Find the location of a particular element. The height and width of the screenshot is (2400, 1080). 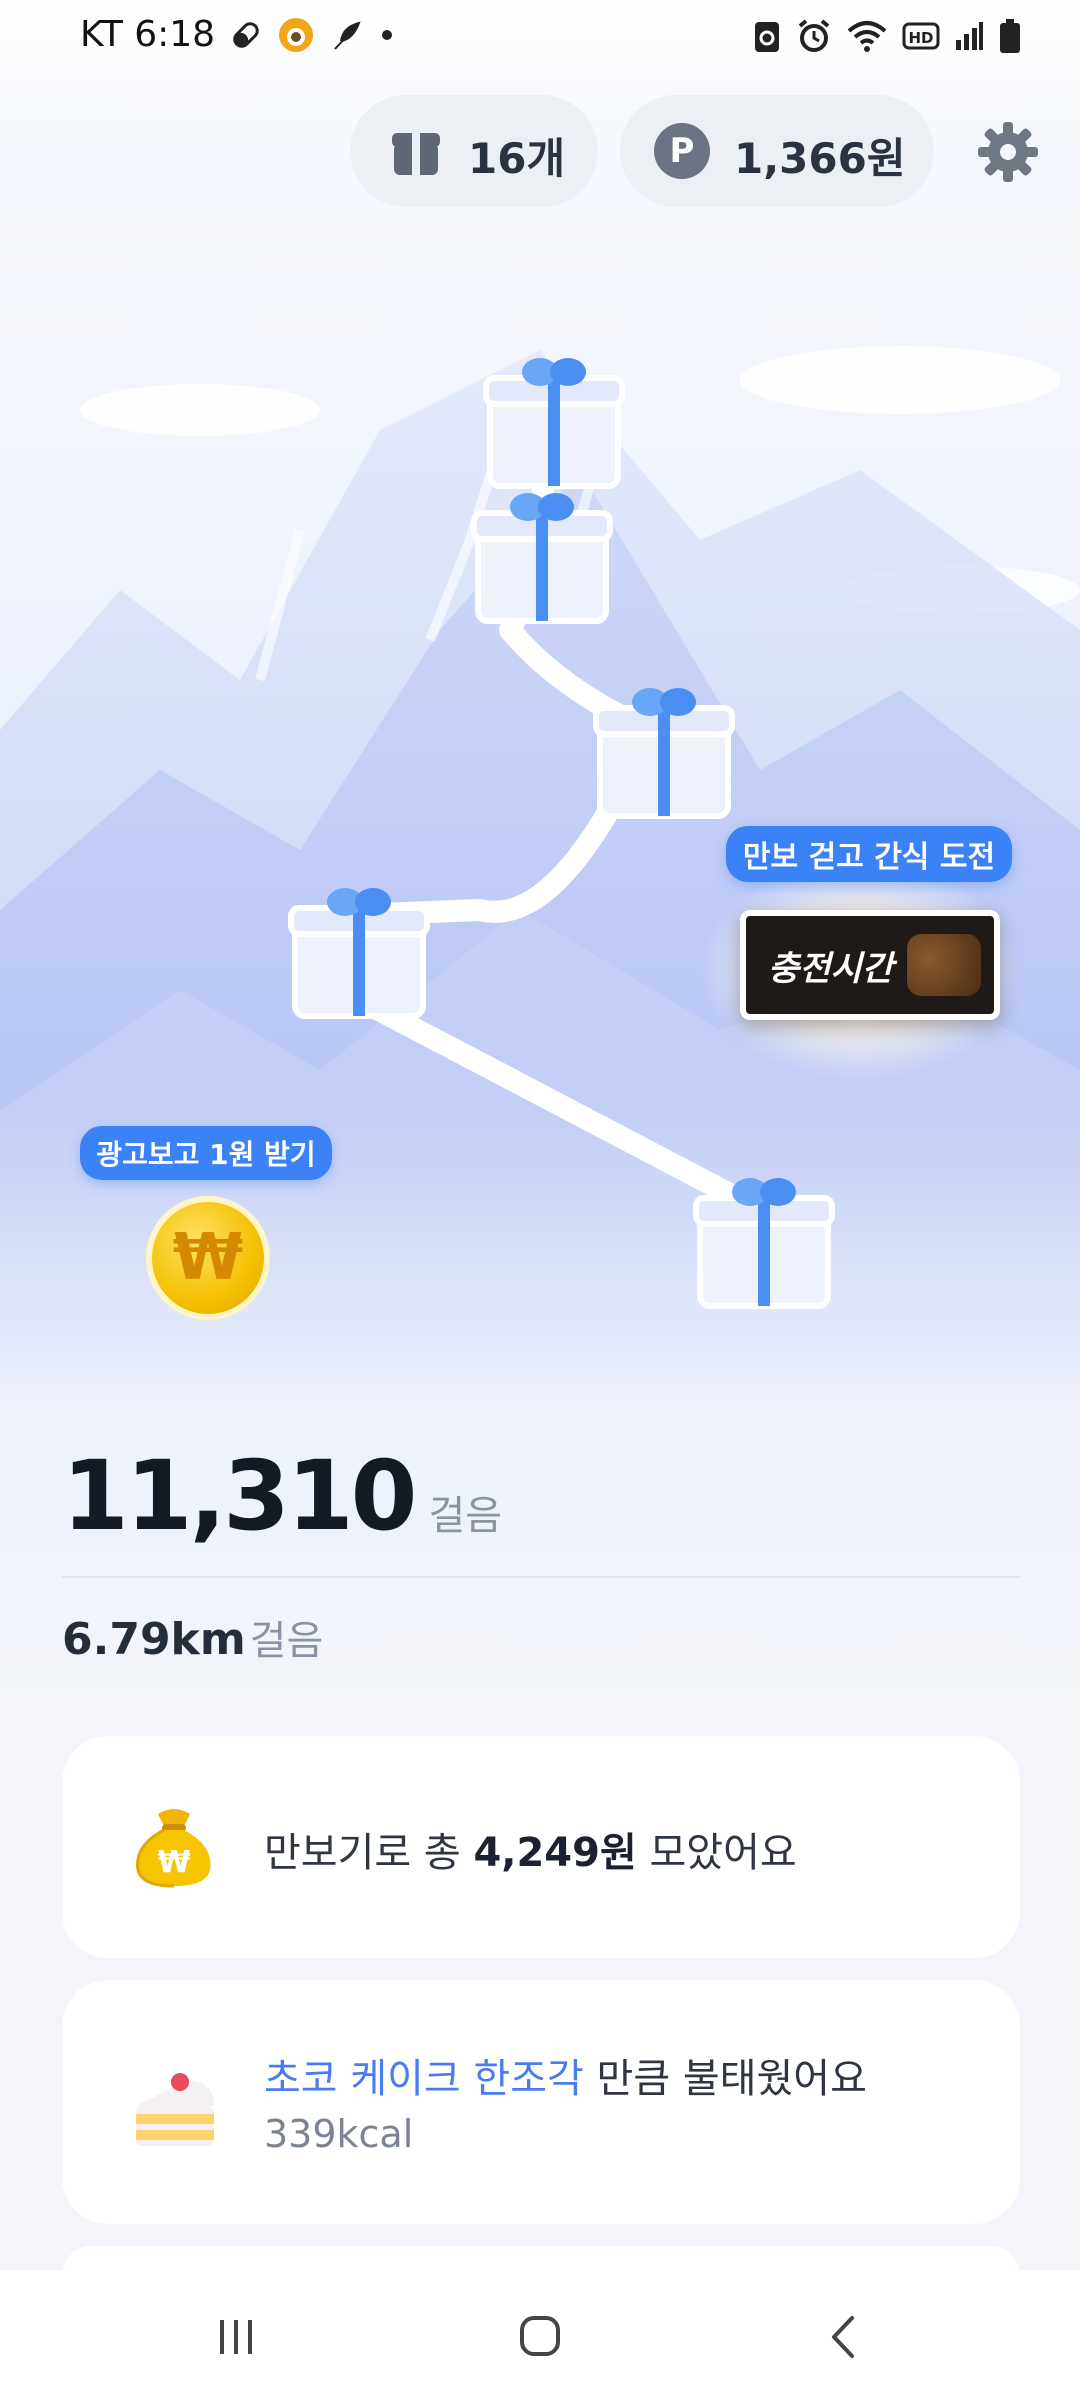

calories-food: 초코 케이크 한조각 is located at coordinates (424, 2079).